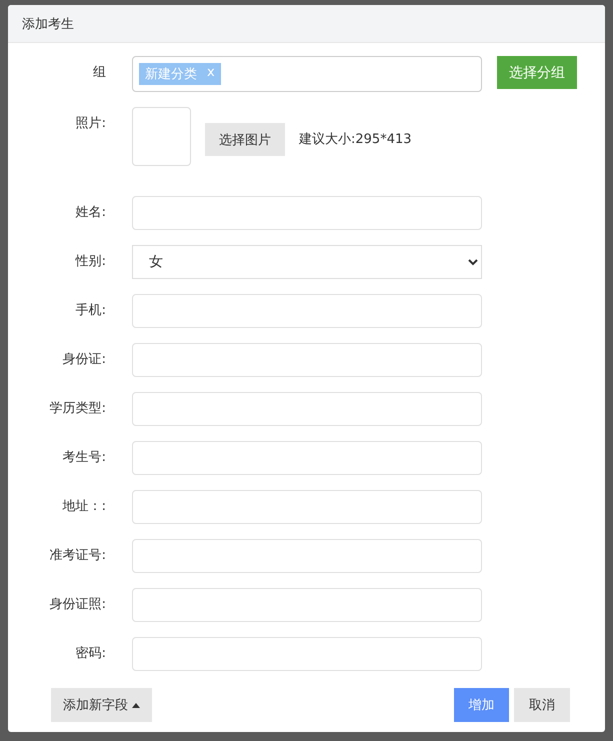  I want to click on cancel-button: 取消, so click(542, 705).